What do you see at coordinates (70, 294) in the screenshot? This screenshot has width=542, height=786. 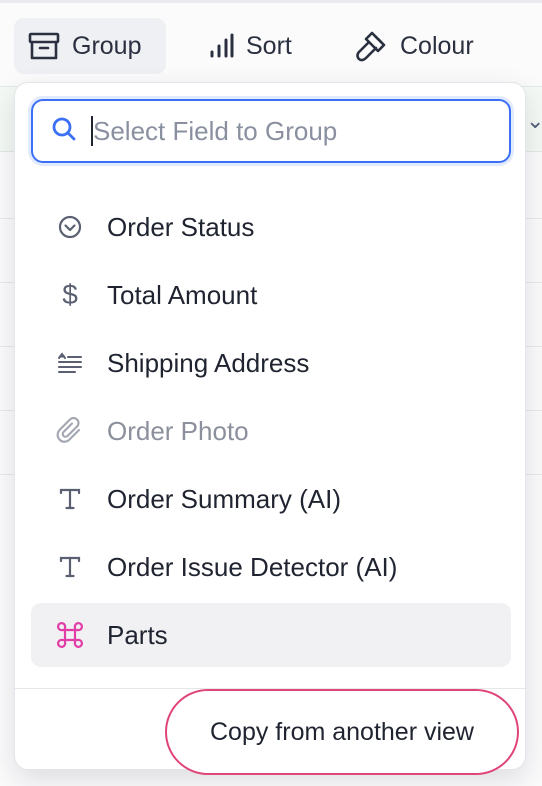 I see `dollar-icon: $` at bounding box center [70, 294].